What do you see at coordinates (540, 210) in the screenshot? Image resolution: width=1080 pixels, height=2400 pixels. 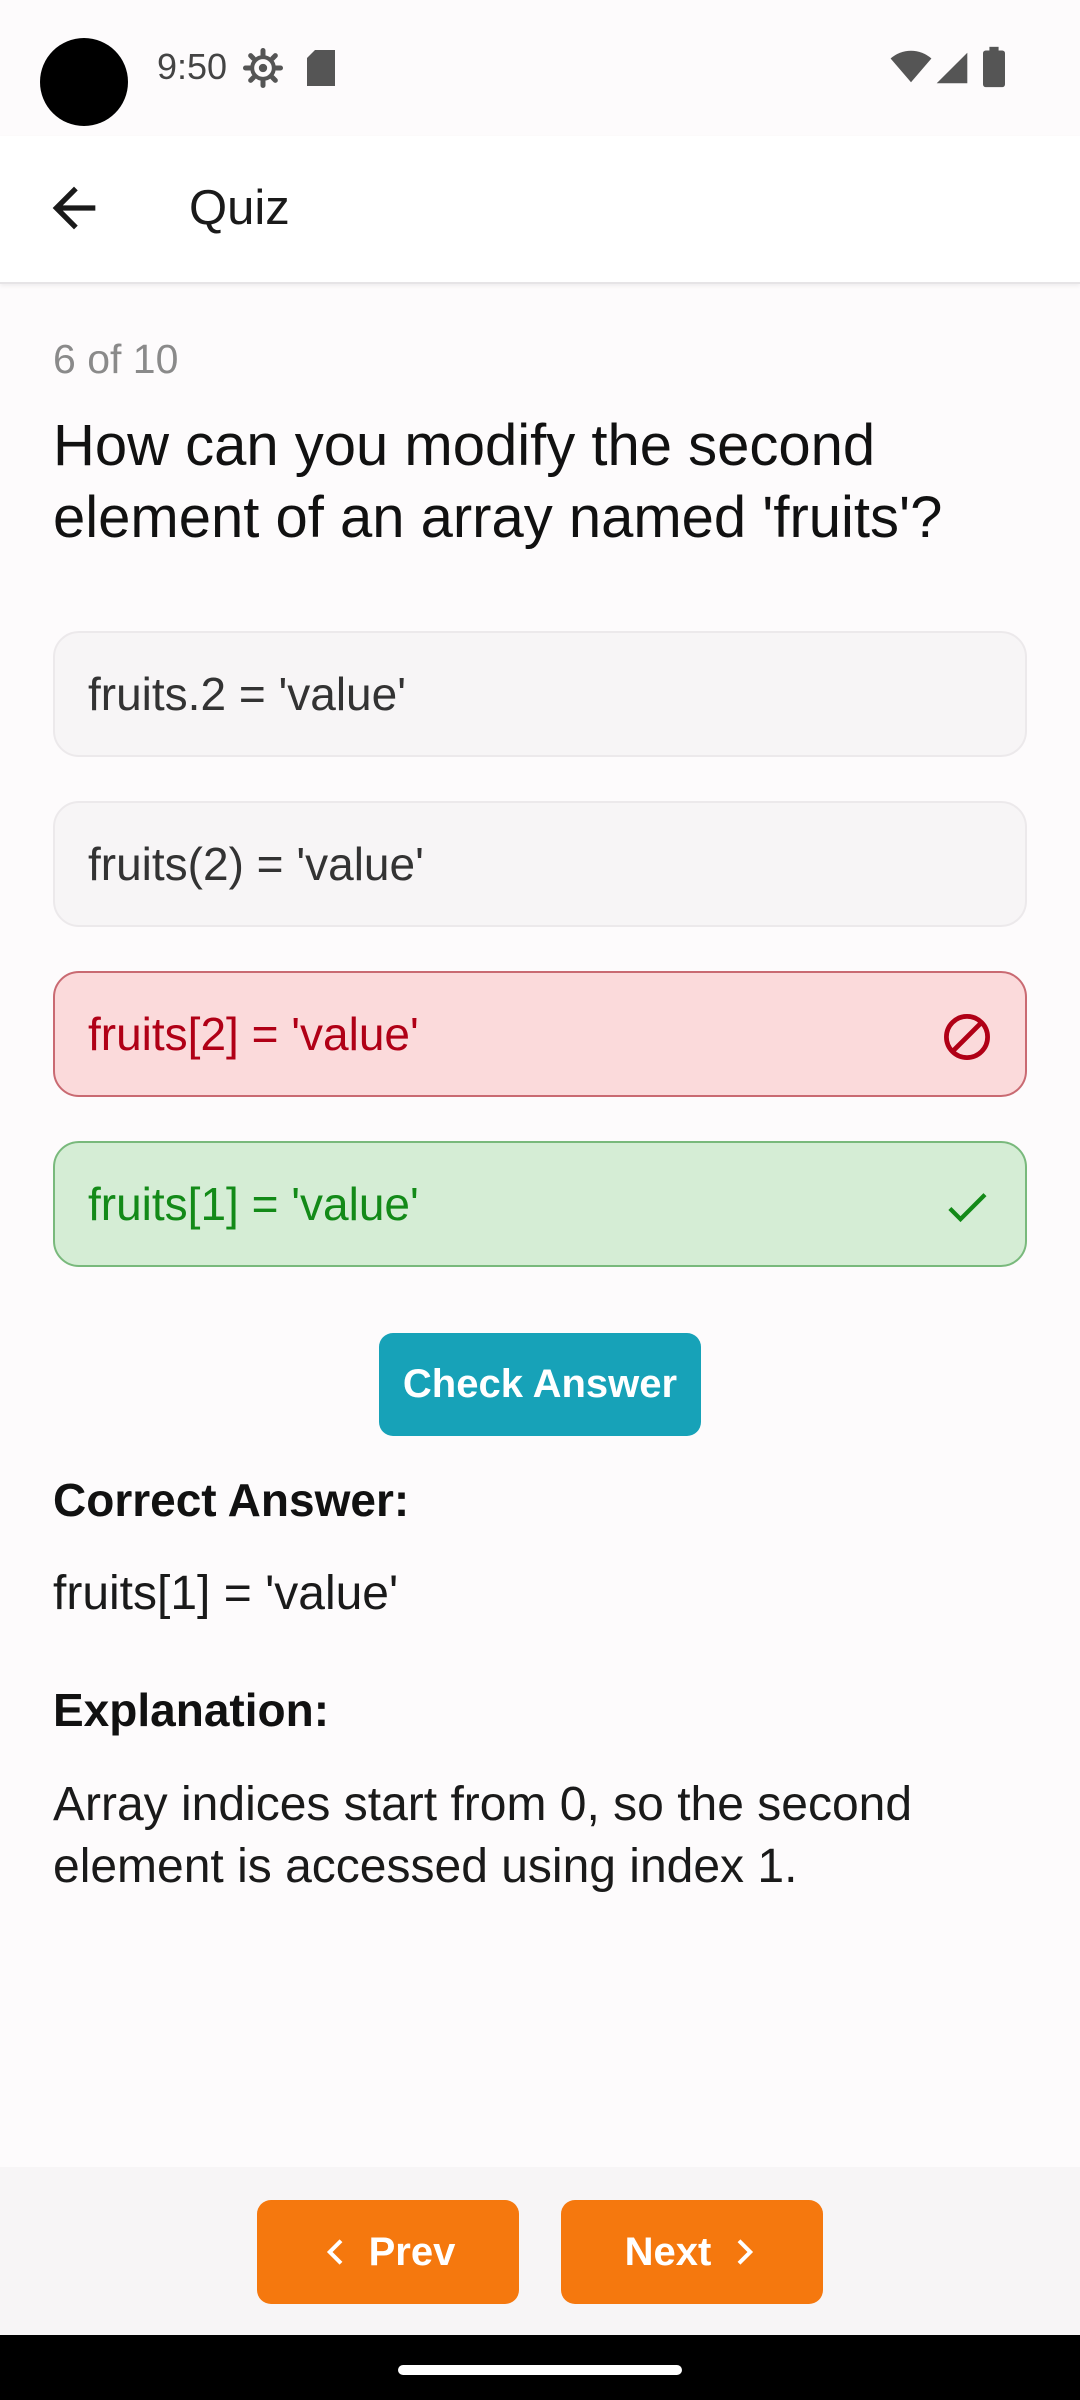 I see `app-bar: Quiz` at bounding box center [540, 210].